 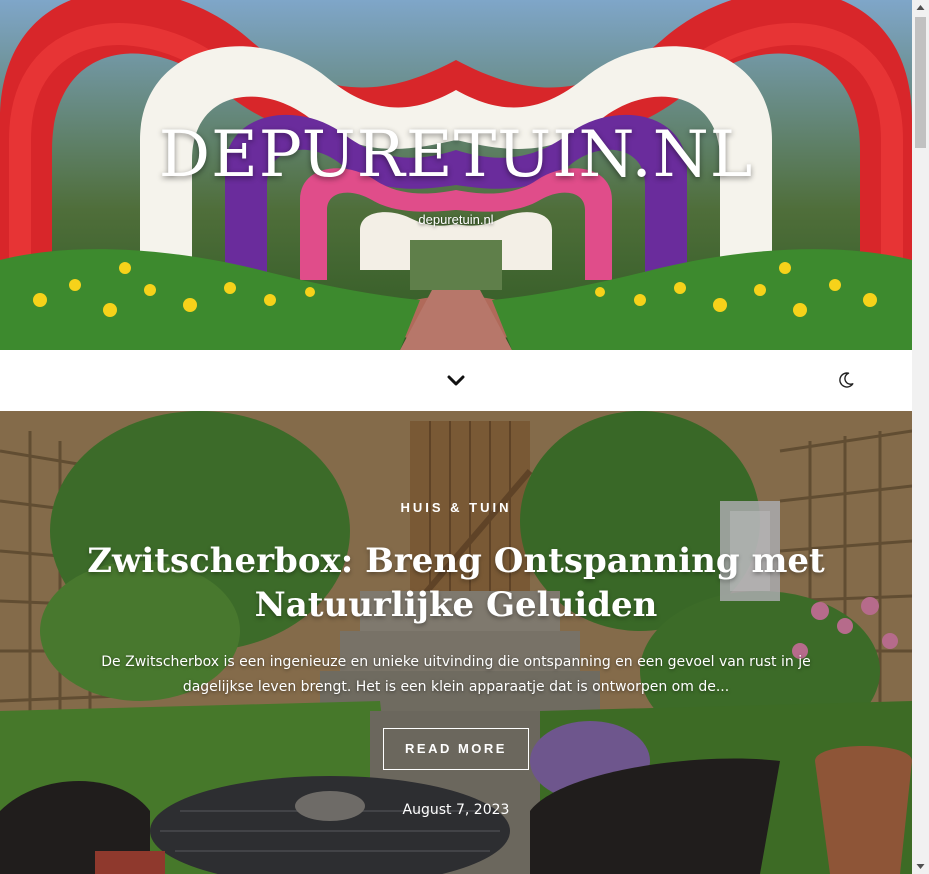 I want to click on chevron-down-icon, so click(x=456, y=381).